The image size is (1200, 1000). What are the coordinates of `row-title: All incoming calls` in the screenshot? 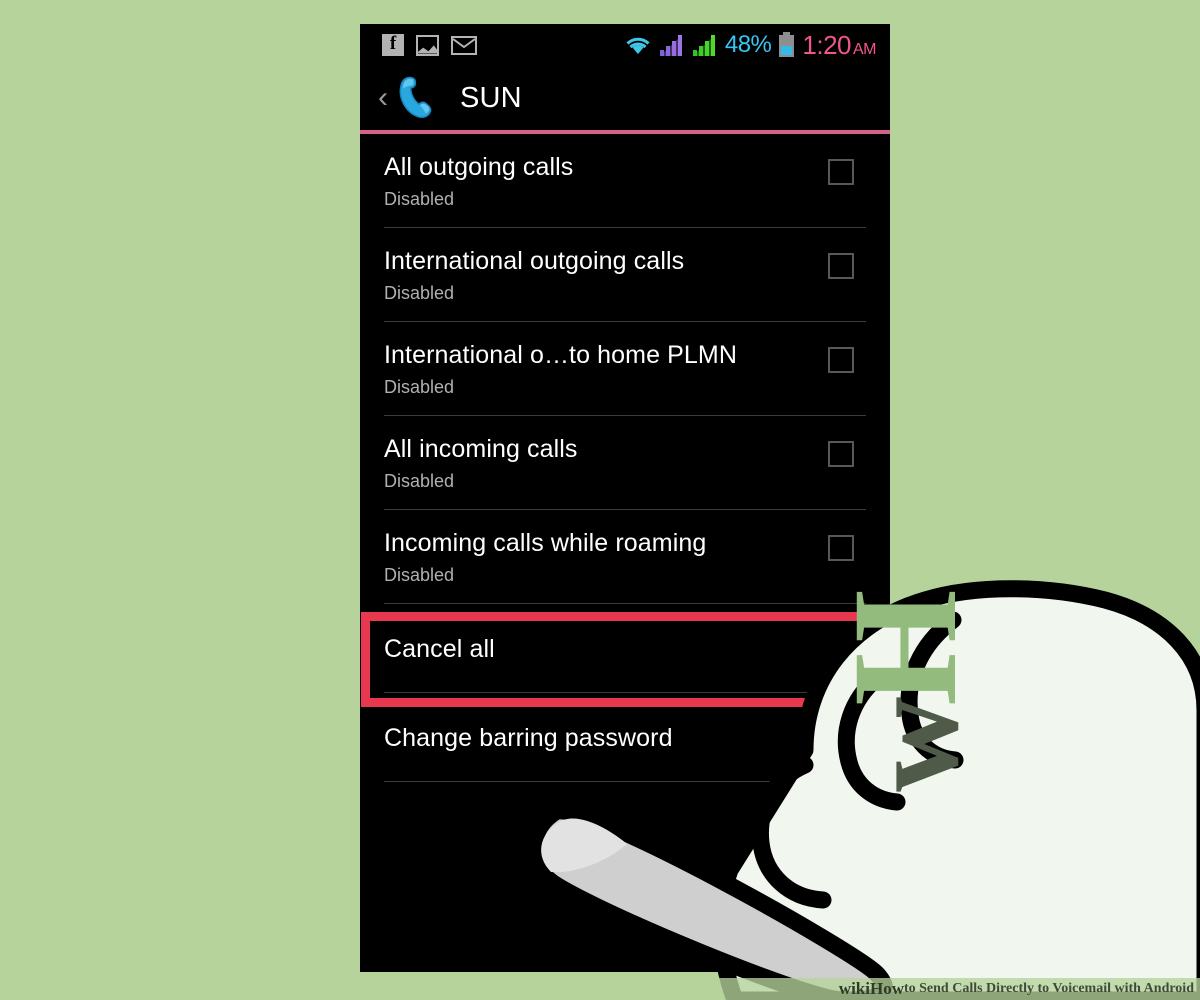 It's located at (481, 449).